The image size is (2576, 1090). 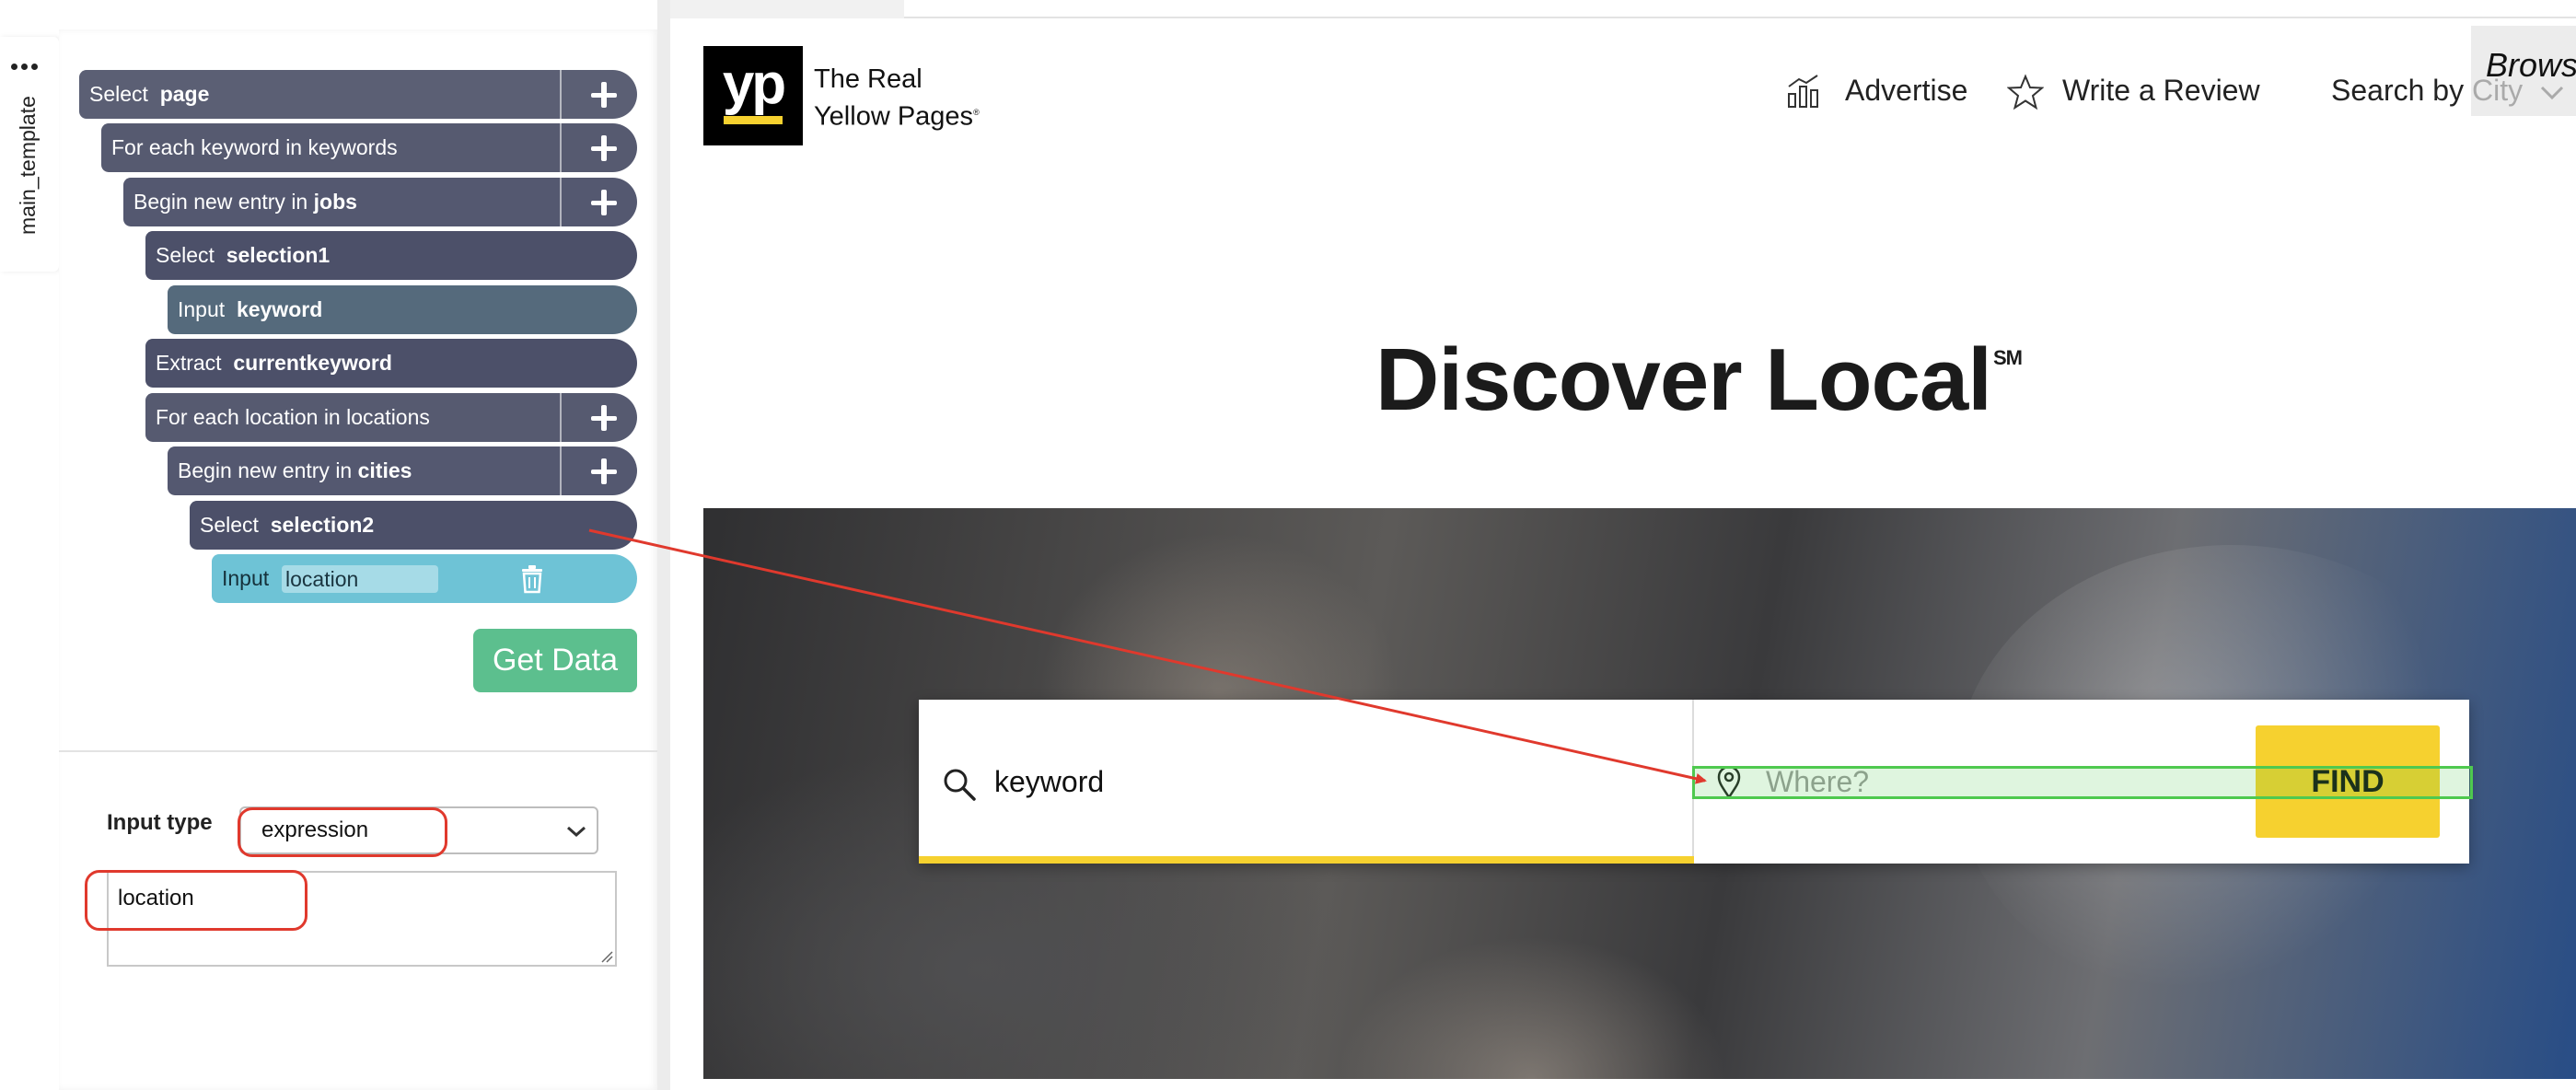 I want to click on yp-logo-underline, so click(x=753, y=120).